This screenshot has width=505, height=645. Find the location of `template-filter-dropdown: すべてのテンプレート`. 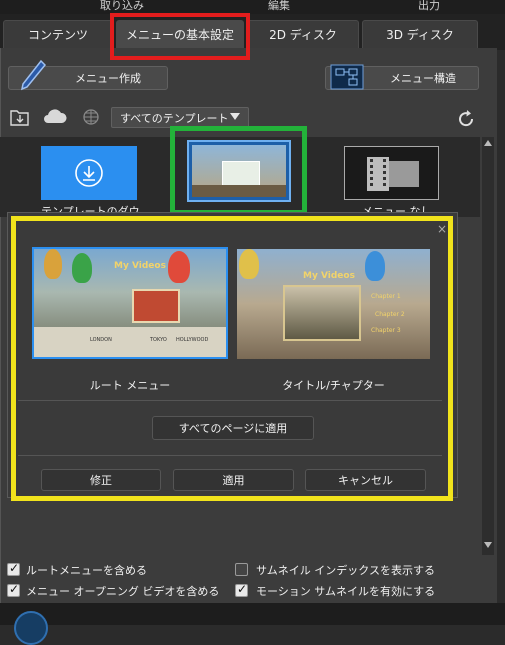

template-filter-dropdown: すべてのテンプレート is located at coordinates (180, 117).